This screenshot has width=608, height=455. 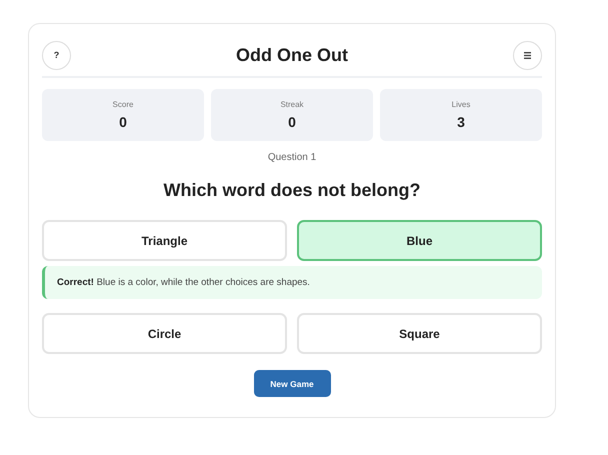 I want to click on answer-option: Triangle, so click(x=164, y=240).